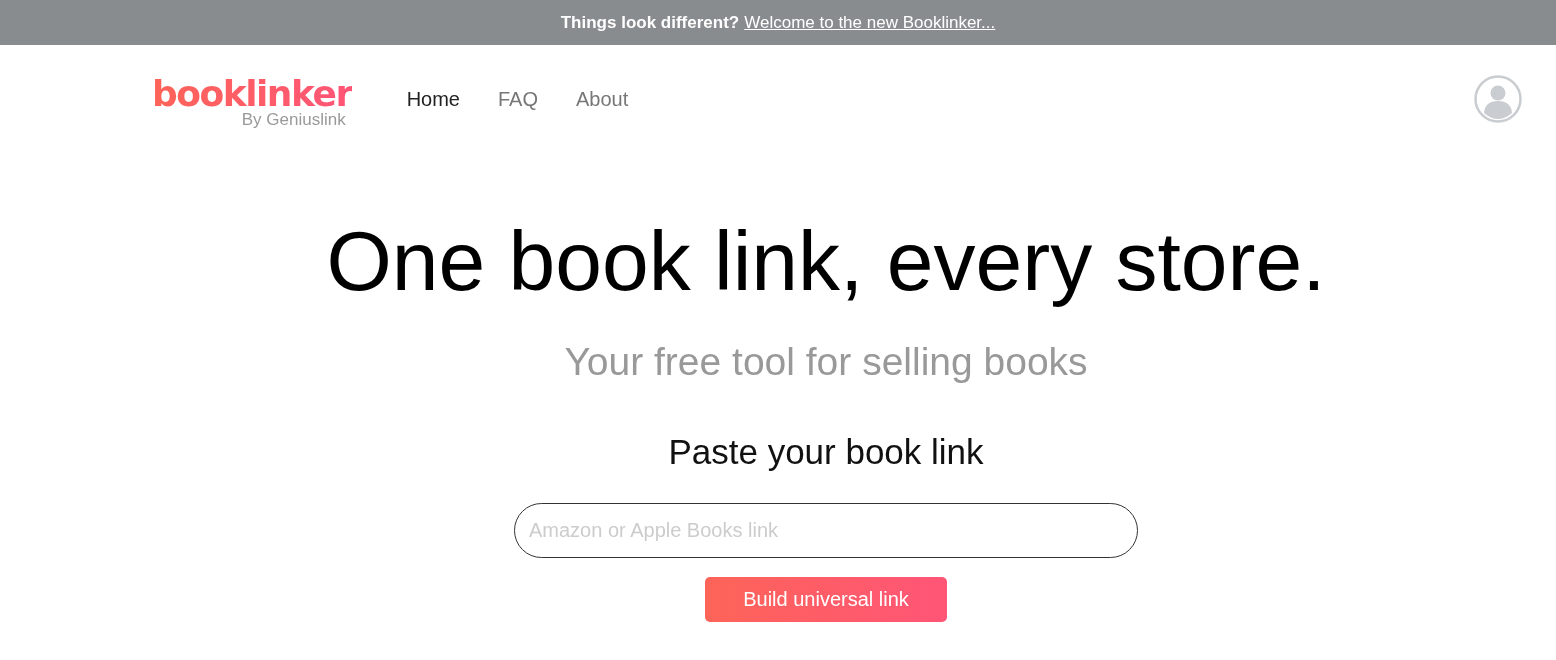 This screenshot has height=660, width=1556. I want to click on nav-link: Home, so click(433, 99).